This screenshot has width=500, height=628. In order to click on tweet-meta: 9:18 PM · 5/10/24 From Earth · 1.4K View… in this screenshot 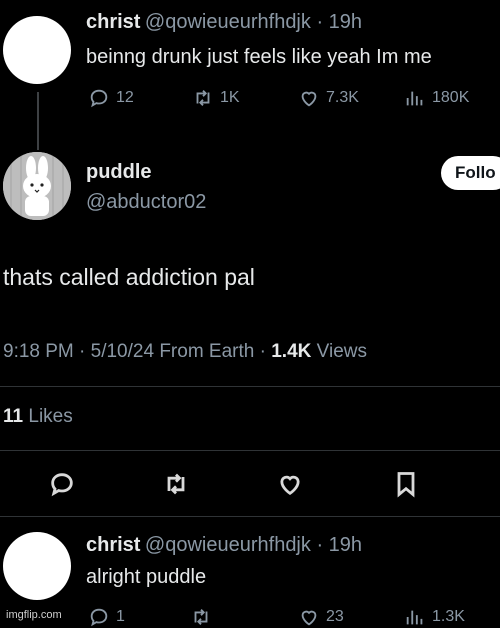, I will do `click(185, 352)`.